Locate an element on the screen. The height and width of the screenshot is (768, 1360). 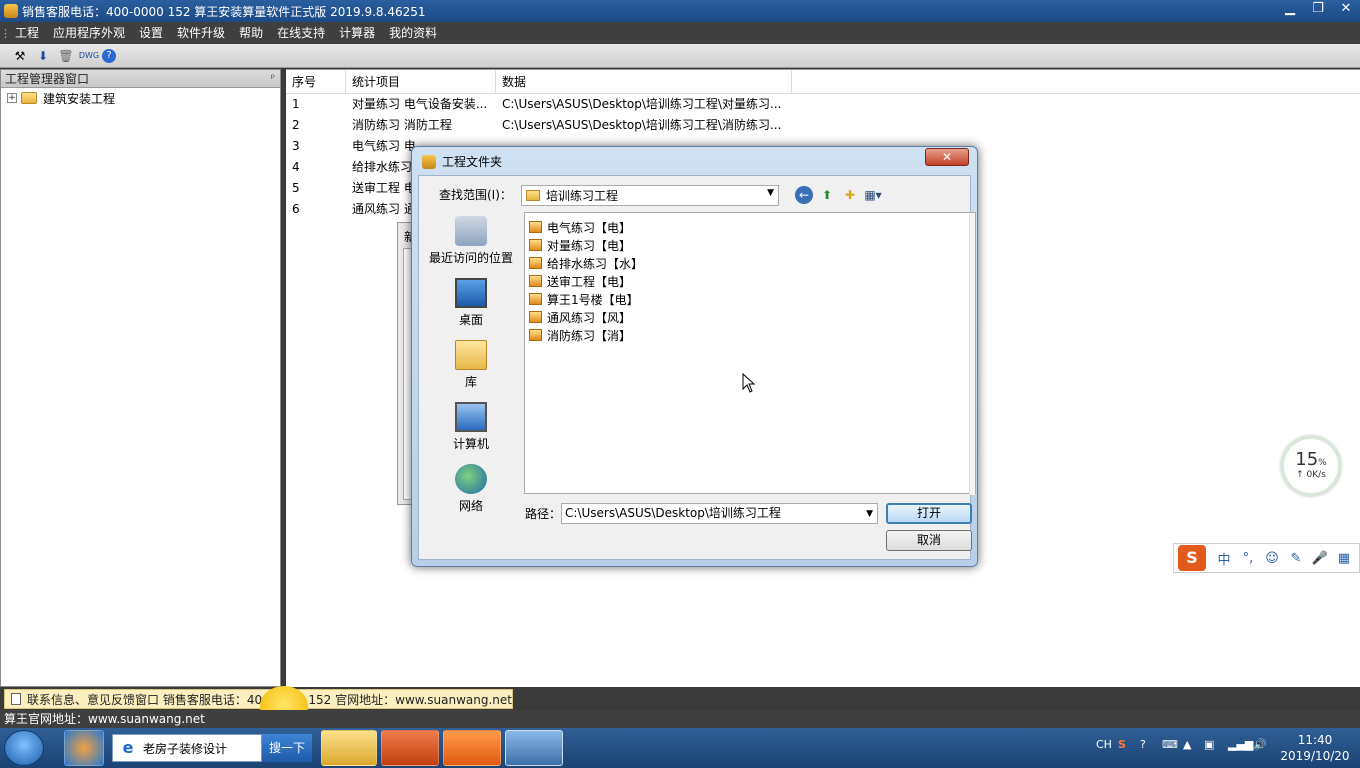
network-speed-widget: 15% ↑ 0K/s is located at coordinates (1311, 466).